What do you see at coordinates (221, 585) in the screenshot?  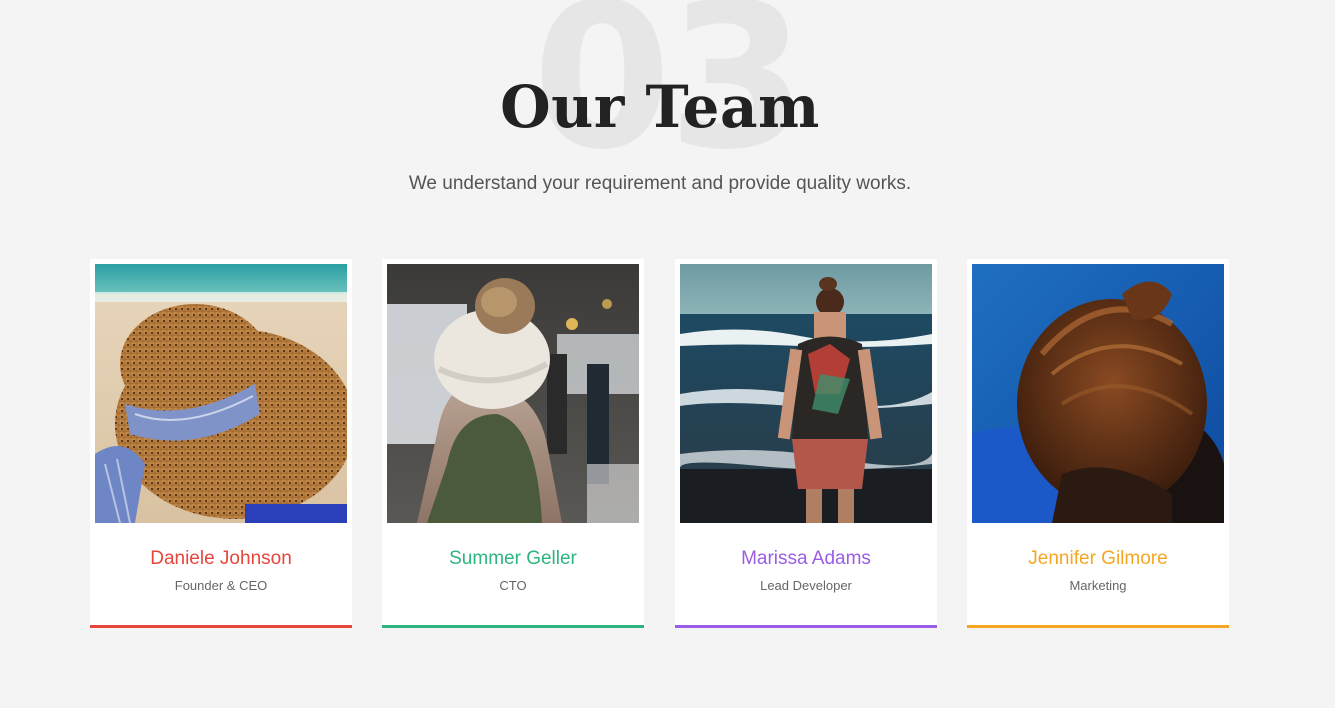 I see `team-member-role: Founder & CEO` at bounding box center [221, 585].